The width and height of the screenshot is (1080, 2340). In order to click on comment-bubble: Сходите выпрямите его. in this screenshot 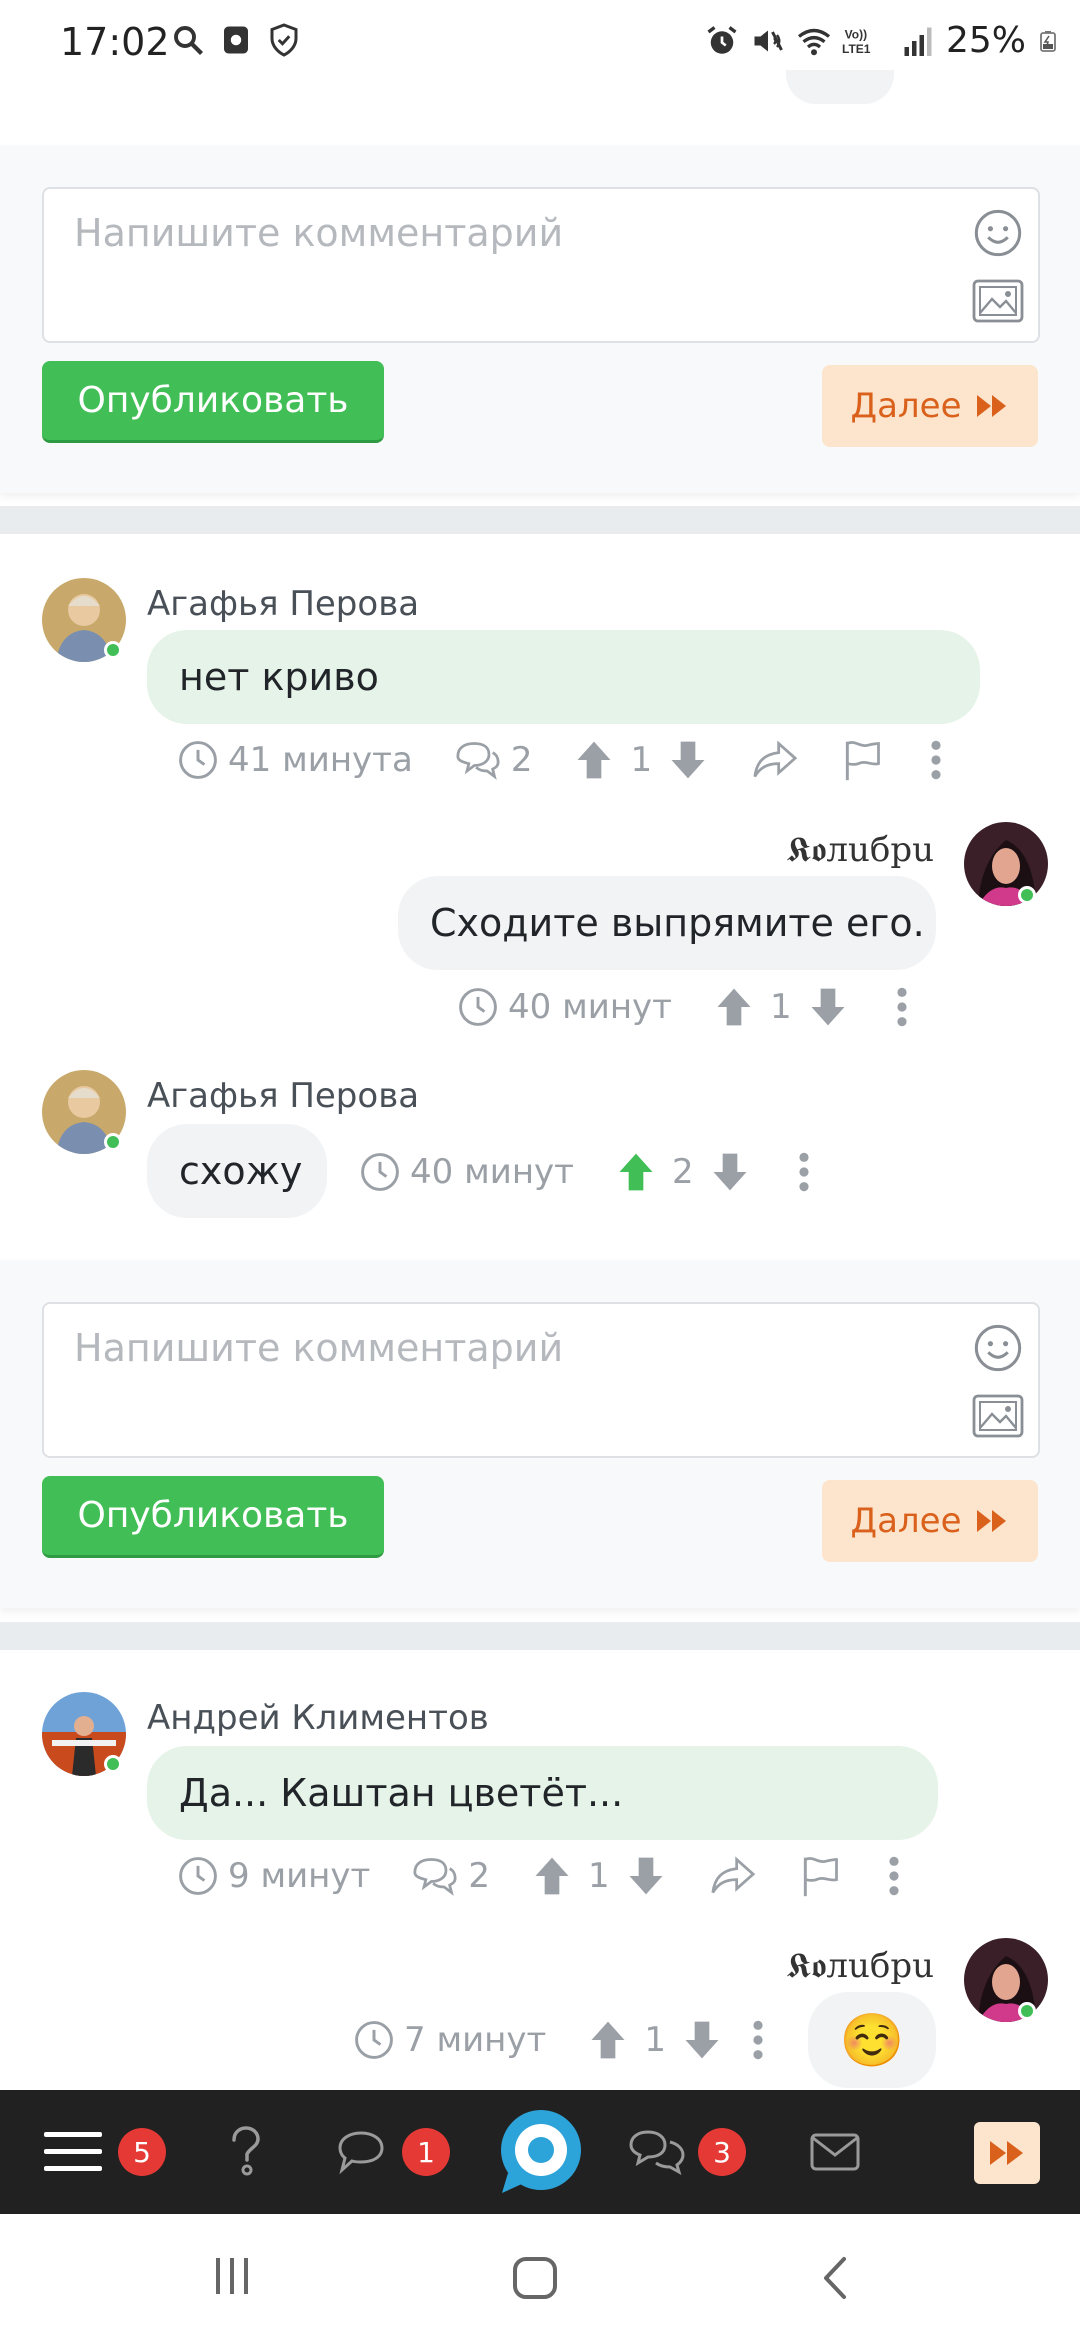, I will do `click(667, 923)`.